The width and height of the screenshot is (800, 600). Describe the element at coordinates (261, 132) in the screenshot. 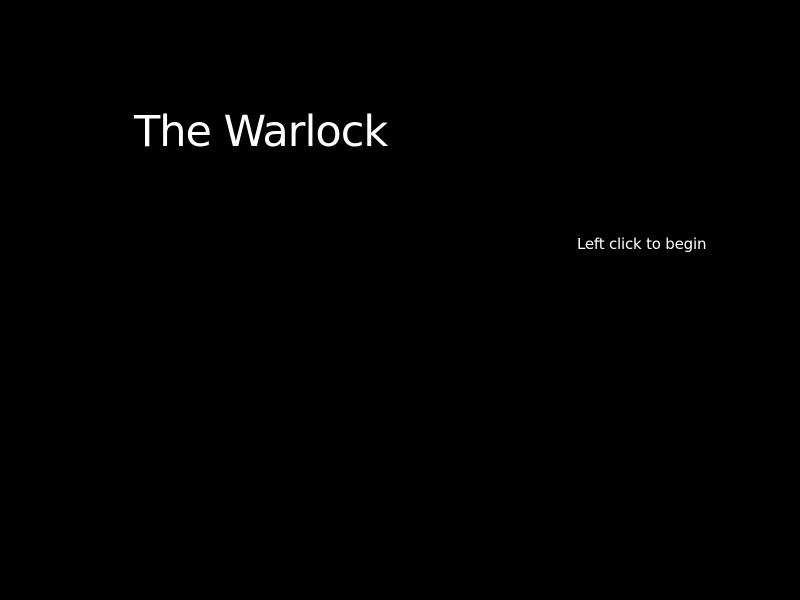

I see `game-title: The Warlock` at that location.